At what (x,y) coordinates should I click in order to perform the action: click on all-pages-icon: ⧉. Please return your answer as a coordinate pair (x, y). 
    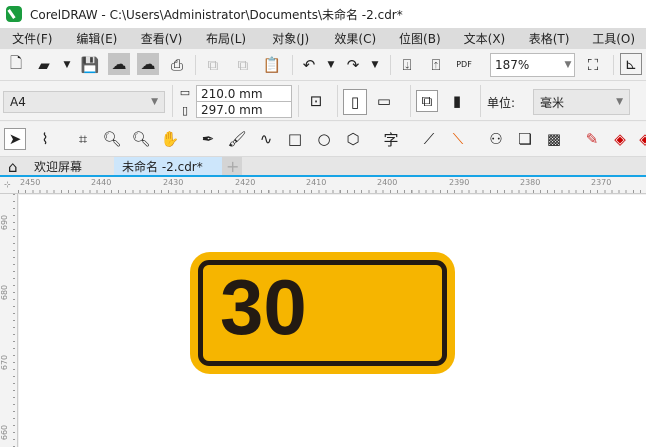
    Looking at the image, I should click on (427, 101).